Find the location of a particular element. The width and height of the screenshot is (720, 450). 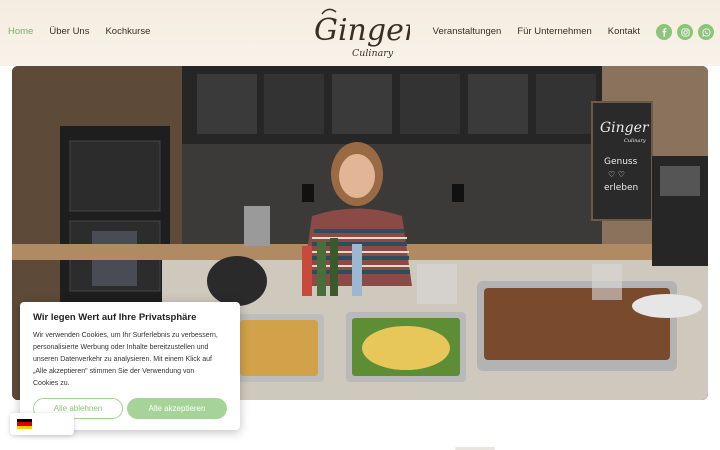

chalkboard-logo: Ginger is located at coordinates (625, 128).